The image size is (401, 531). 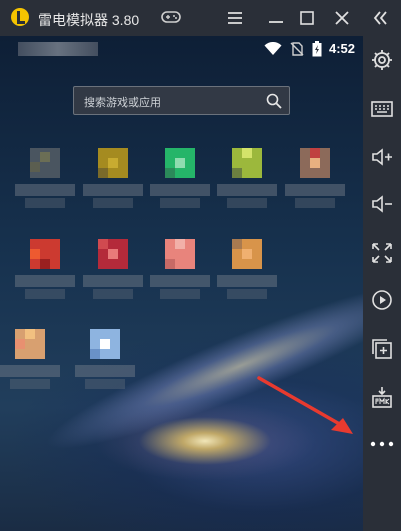 What do you see at coordinates (305, 405) in the screenshot?
I see `red-annotation-arrow` at bounding box center [305, 405].